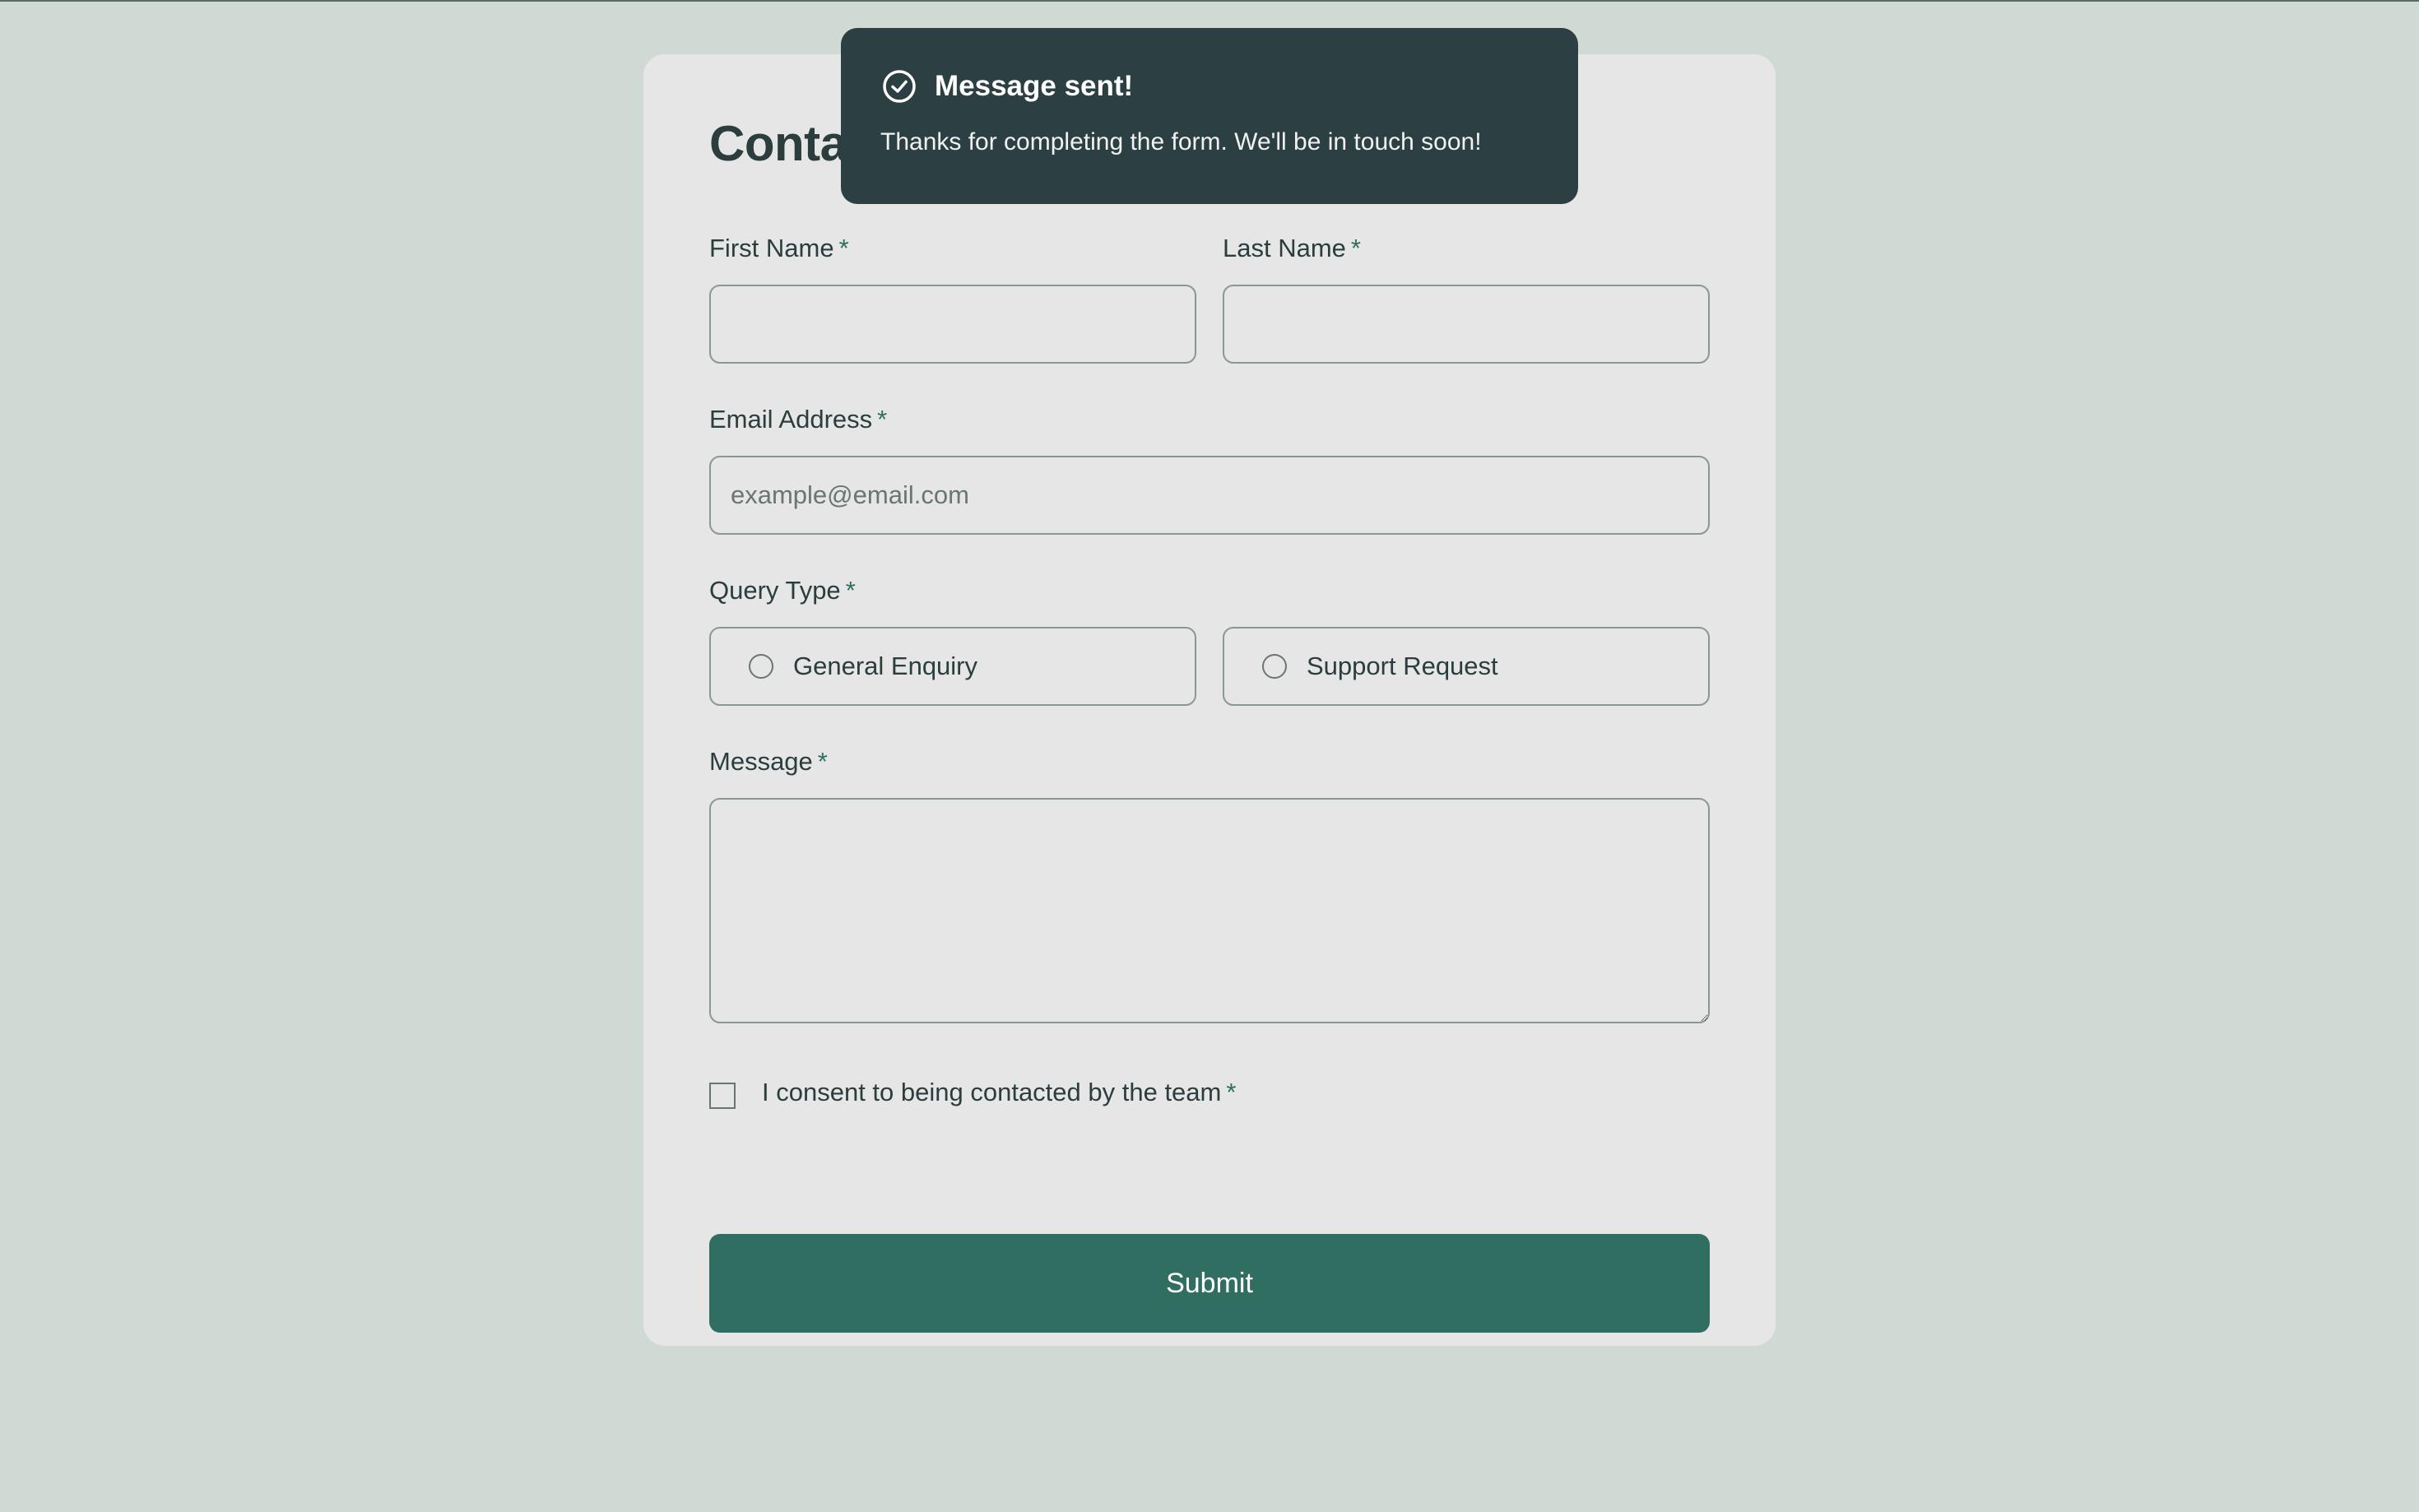 This screenshot has height=1512, width=2419. Describe the element at coordinates (722, 1096) in the screenshot. I see `consent-checkbox` at that location.